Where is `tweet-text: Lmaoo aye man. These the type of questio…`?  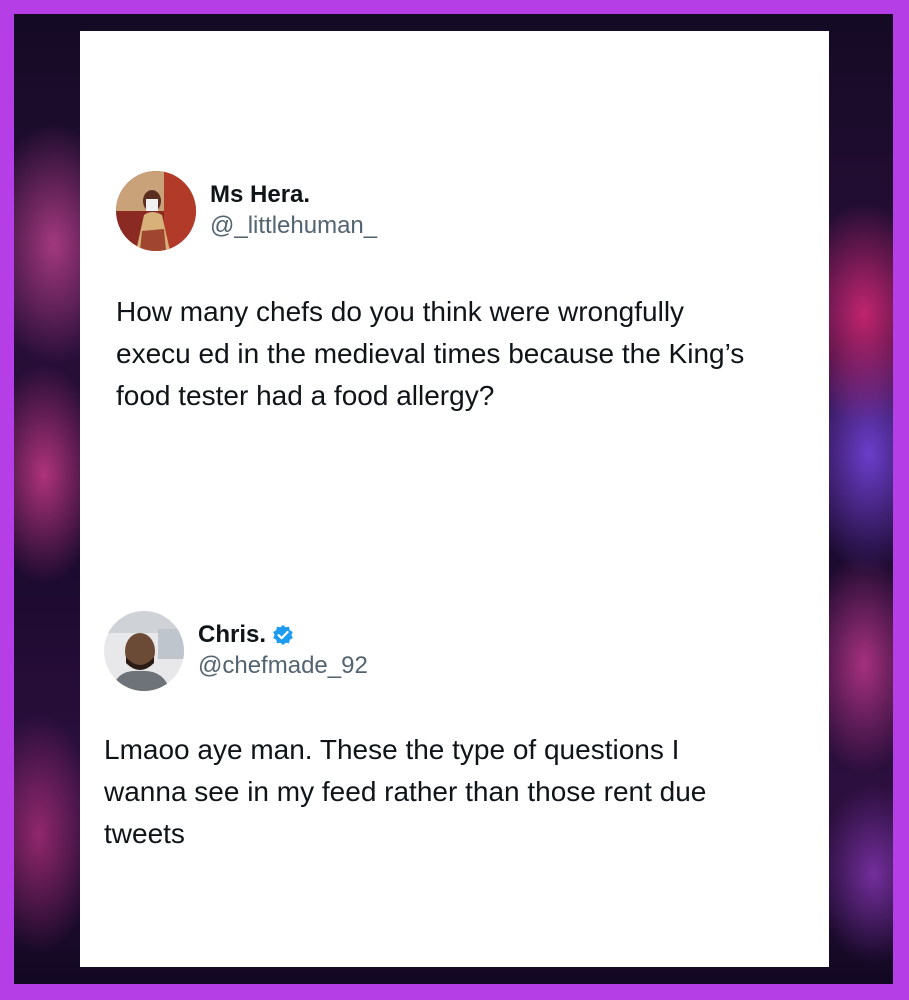
tweet-text: Lmaoo aye man. These the type of questio… is located at coordinates (405, 791).